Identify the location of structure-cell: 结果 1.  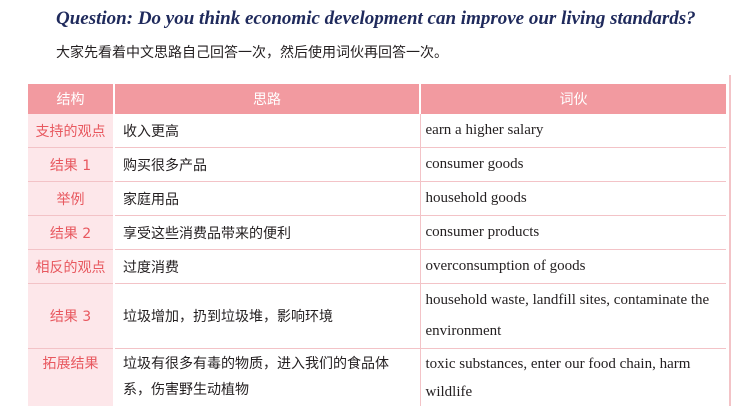
(71, 164).